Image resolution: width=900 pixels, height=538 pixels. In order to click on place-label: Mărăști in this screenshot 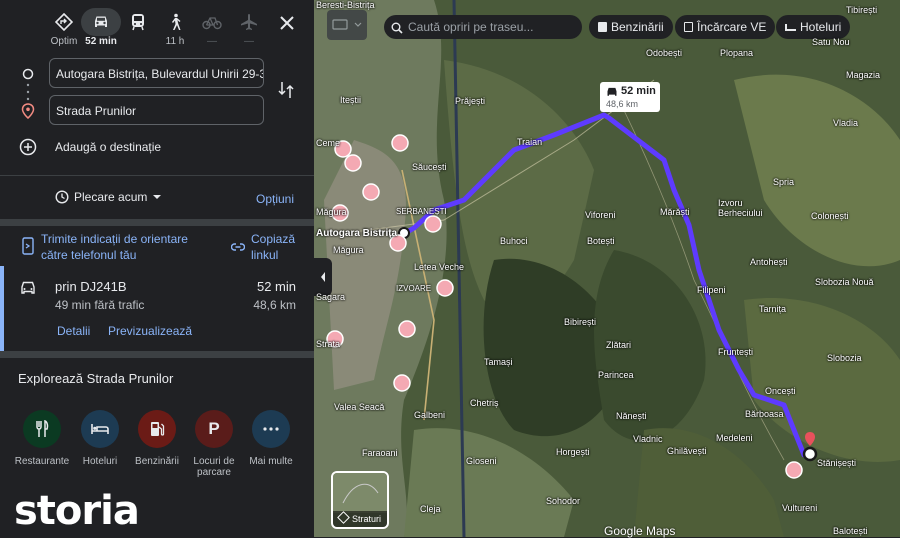, I will do `click(675, 212)`.